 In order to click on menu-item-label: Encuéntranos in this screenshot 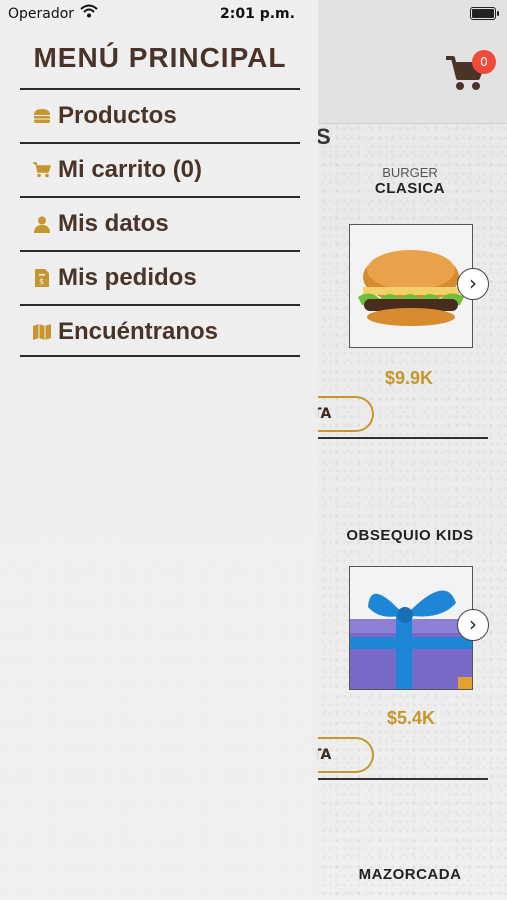, I will do `click(138, 331)`.